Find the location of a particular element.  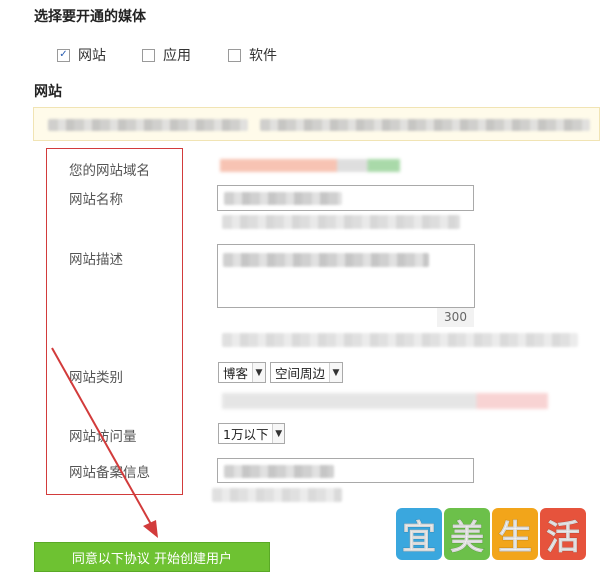

category-secondary-select: 空间周边 ▼ is located at coordinates (306, 372).